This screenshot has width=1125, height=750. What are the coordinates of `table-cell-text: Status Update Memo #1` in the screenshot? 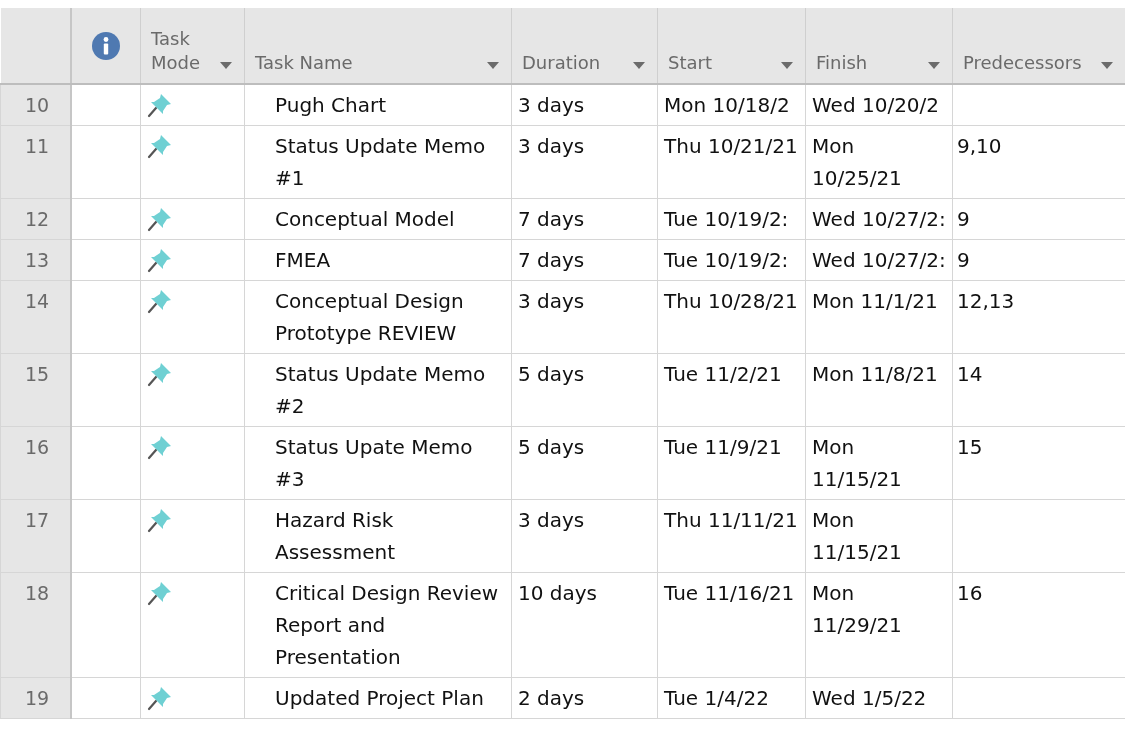 It's located at (381, 162).